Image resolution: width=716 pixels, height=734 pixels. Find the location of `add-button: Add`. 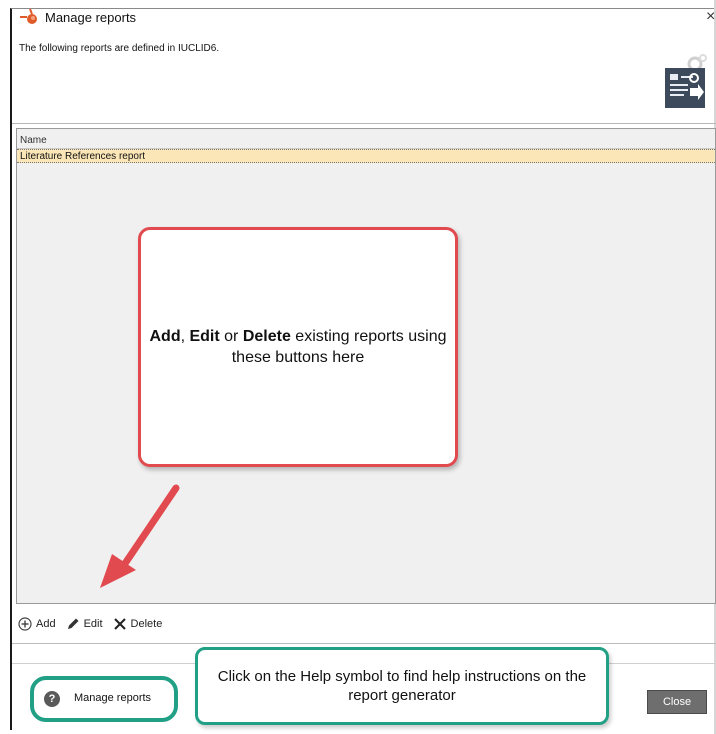

add-button: Add is located at coordinates (37, 624).